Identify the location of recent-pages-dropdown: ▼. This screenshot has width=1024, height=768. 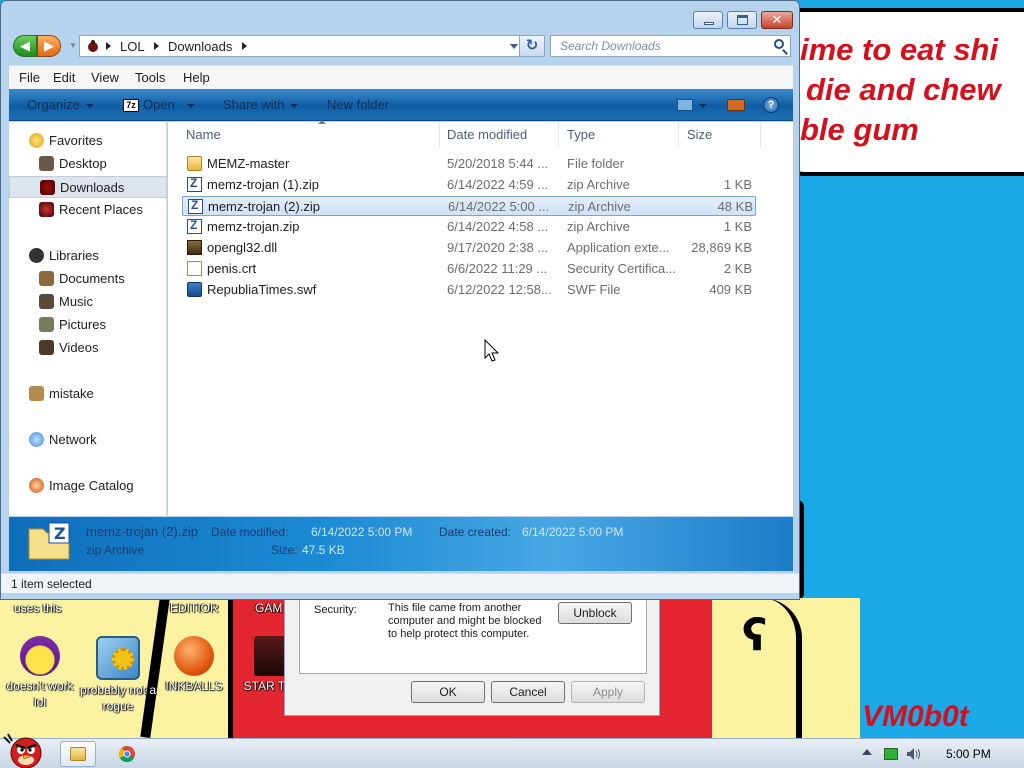
(73, 45).